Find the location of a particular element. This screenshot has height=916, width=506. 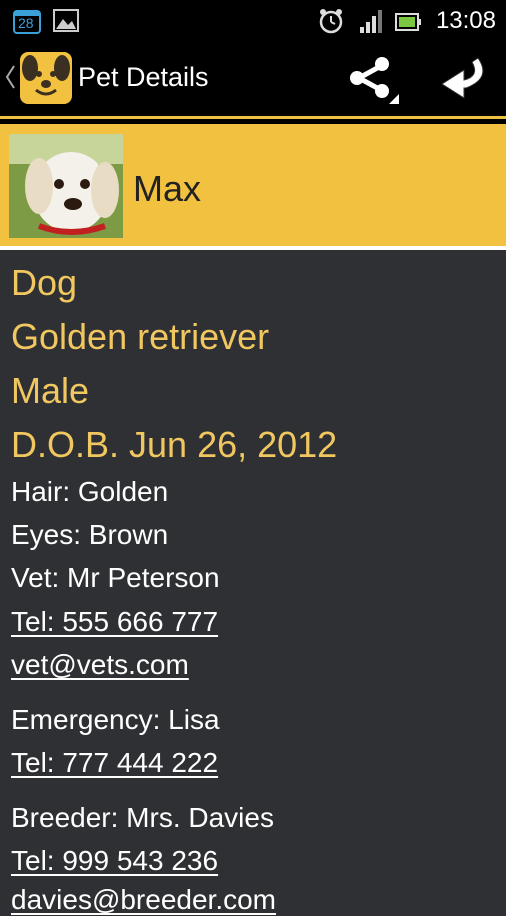

calendar-icon: 28 is located at coordinates (27, 23).